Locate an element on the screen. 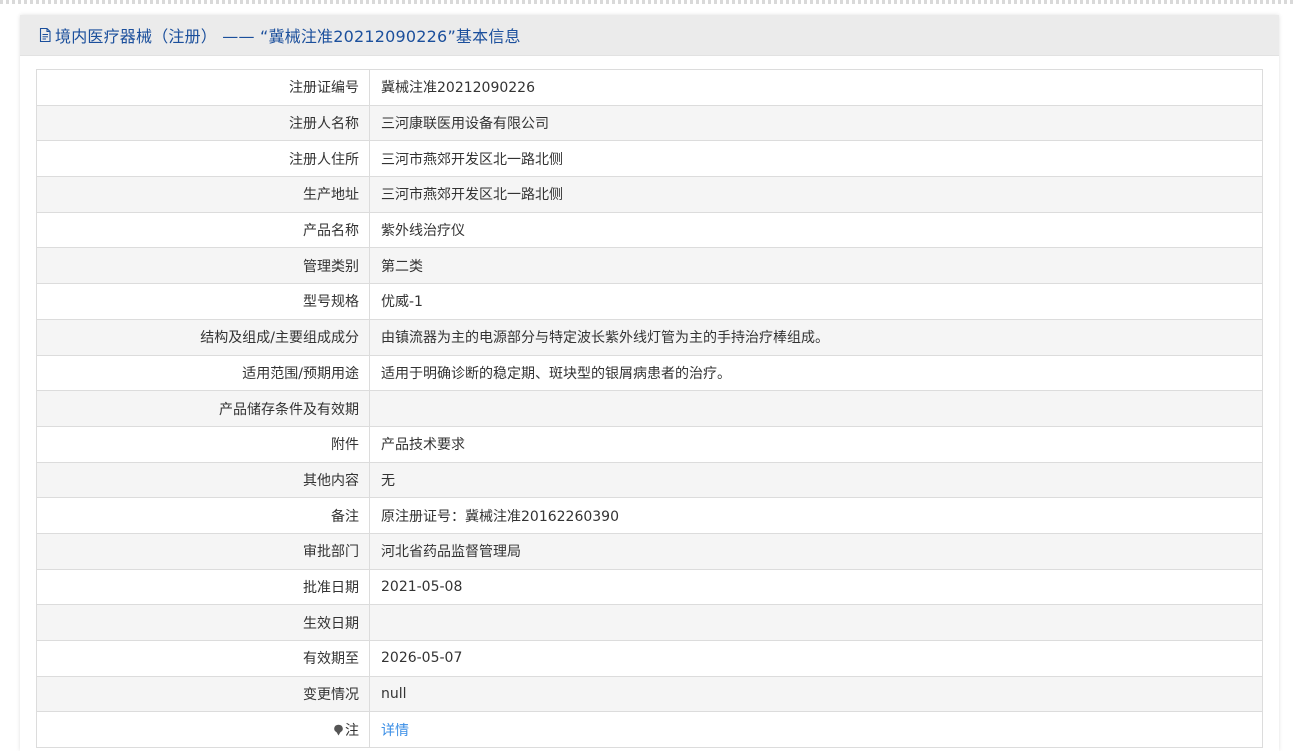  table-row: 产品名称 紫外线治疗仪 is located at coordinates (649, 230).